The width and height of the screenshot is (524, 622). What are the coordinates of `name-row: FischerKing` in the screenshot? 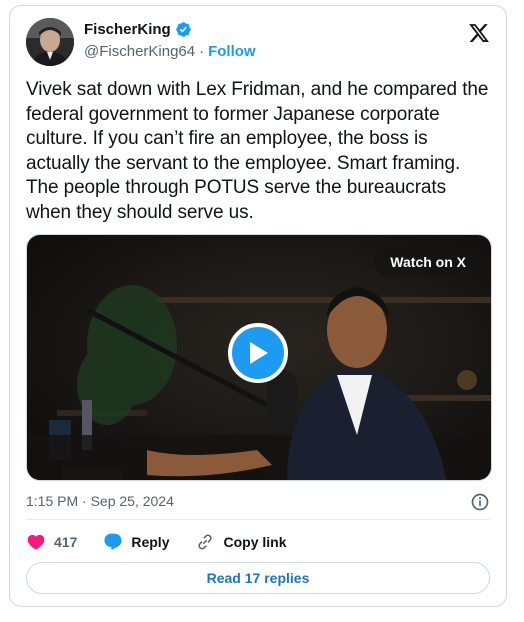 It's located at (138, 29).